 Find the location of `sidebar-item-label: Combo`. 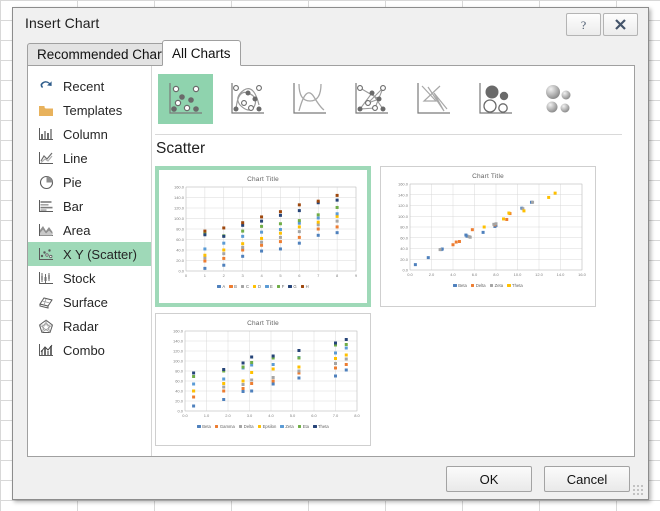

sidebar-item-label: Combo is located at coordinates (84, 350).